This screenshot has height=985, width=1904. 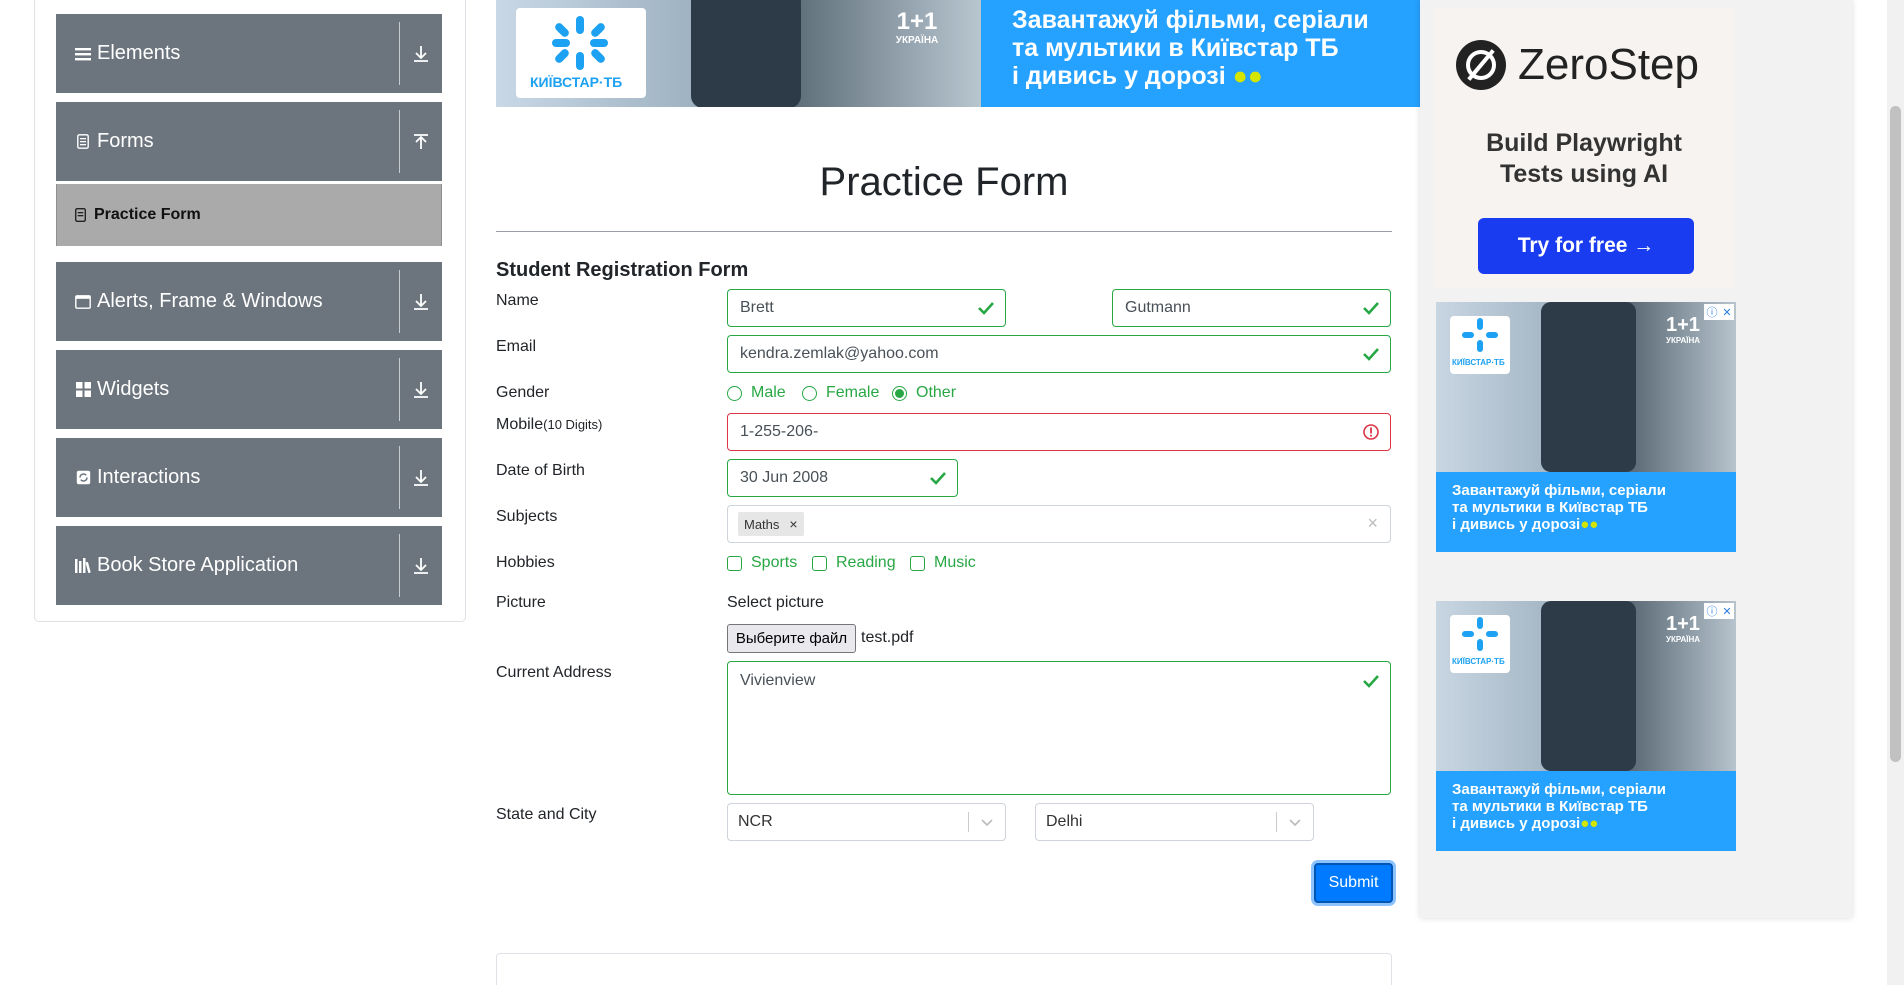 What do you see at coordinates (1550, 507) in the screenshot?
I see `ad-line: та мультики в Київстар ТБ` at bounding box center [1550, 507].